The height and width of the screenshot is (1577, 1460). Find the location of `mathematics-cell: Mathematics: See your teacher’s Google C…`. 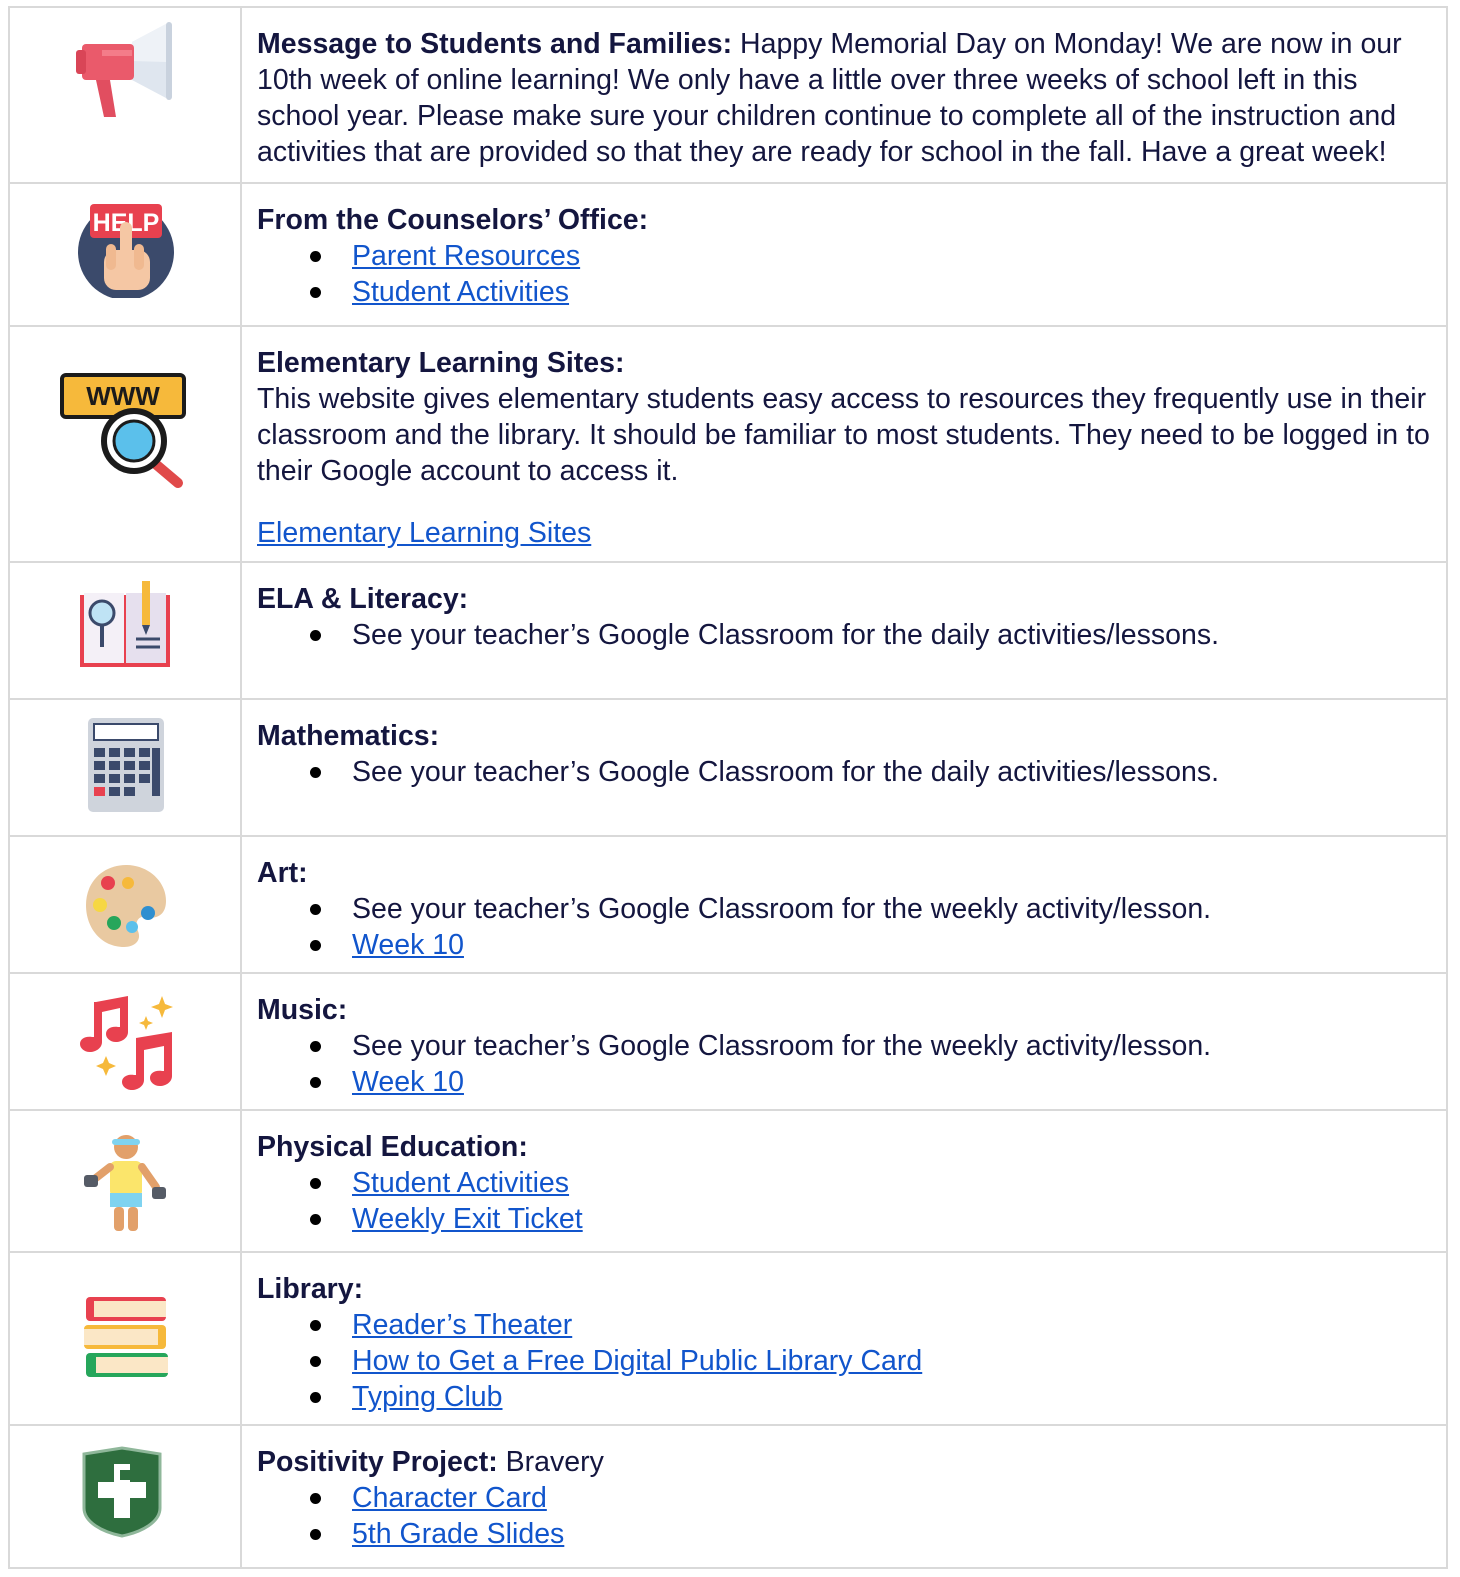

mathematics-cell: Mathematics: See your teacher’s Google C… is located at coordinates (844, 767).